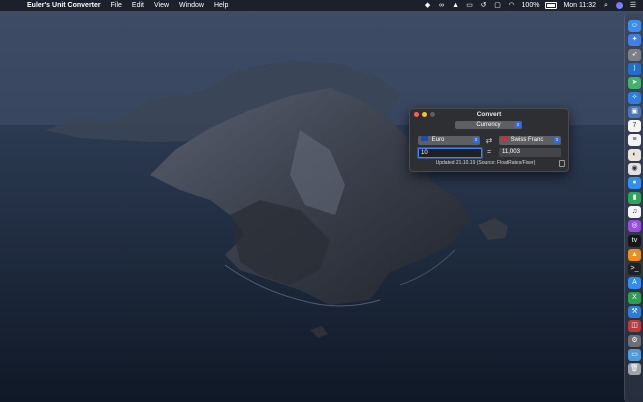 Image resolution: width=643 pixels, height=402 pixels. Describe the element at coordinates (634, 354) in the screenshot. I see `downloads-folder-icon: ▭` at that location.